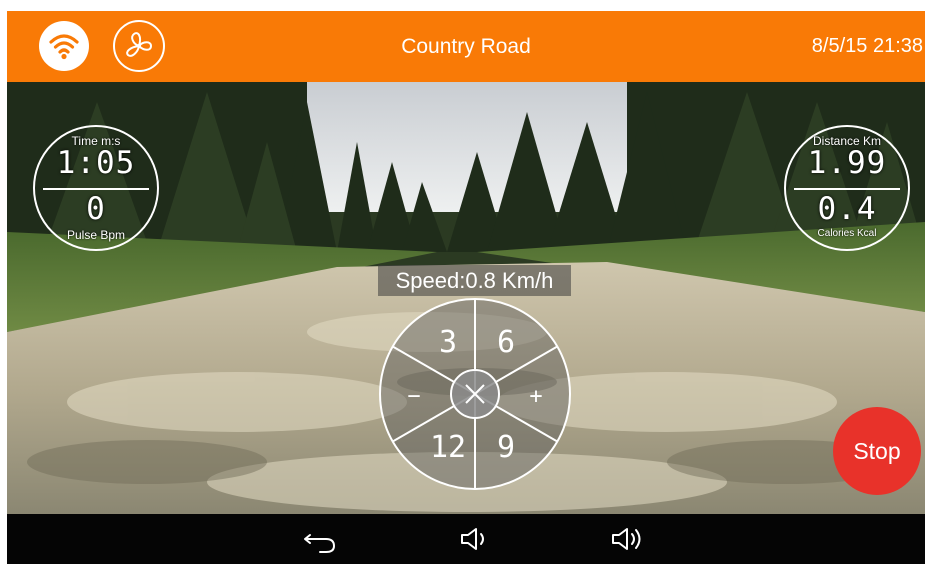  Describe the element at coordinates (847, 209) in the screenshot. I see `calories-value: 0.4` at that location.